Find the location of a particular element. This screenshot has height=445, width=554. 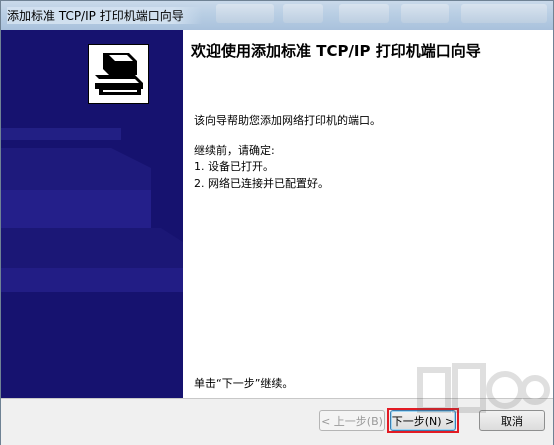

next-button-highlight is located at coordinates (423, 420).